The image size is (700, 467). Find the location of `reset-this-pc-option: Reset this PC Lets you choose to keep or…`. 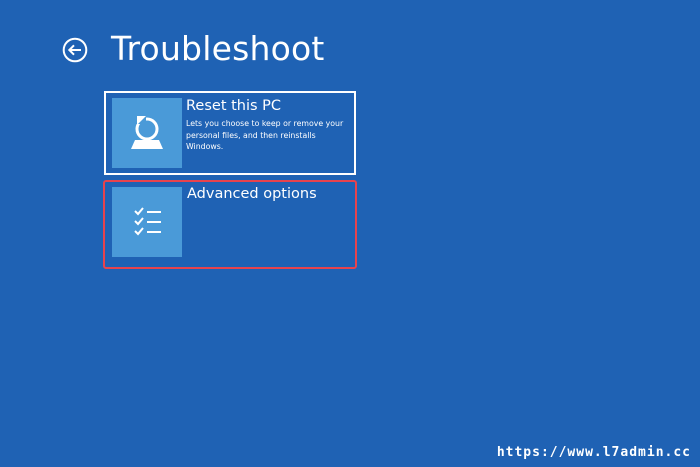

reset-this-pc-option: Reset this PC Lets you choose to keep or… is located at coordinates (230, 133).